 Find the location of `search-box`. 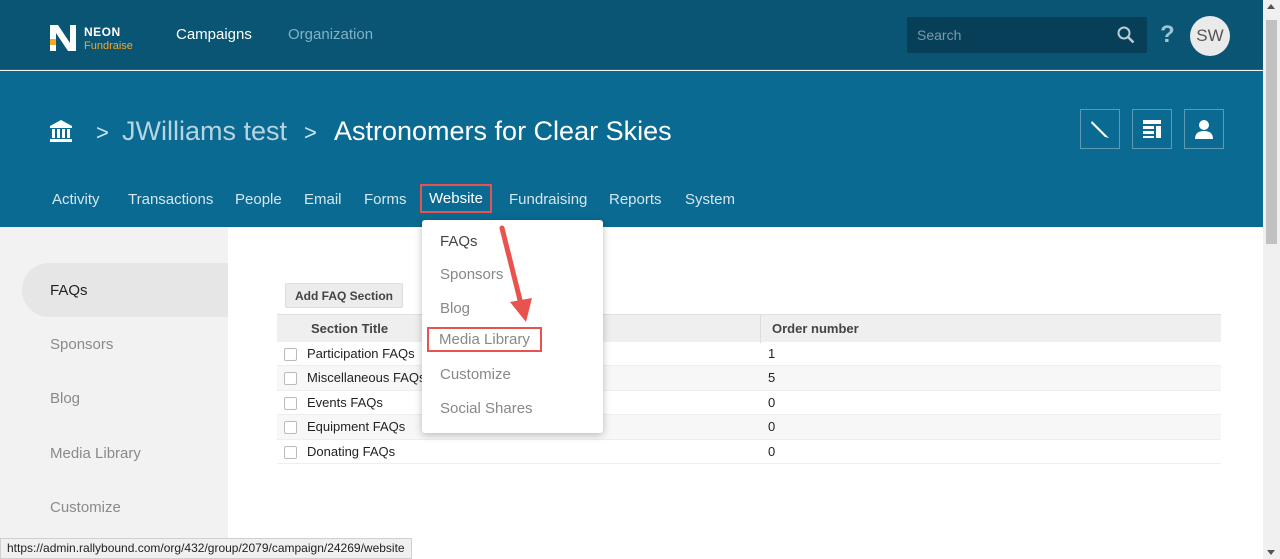

search-box is located at coordinates (1027, 35).